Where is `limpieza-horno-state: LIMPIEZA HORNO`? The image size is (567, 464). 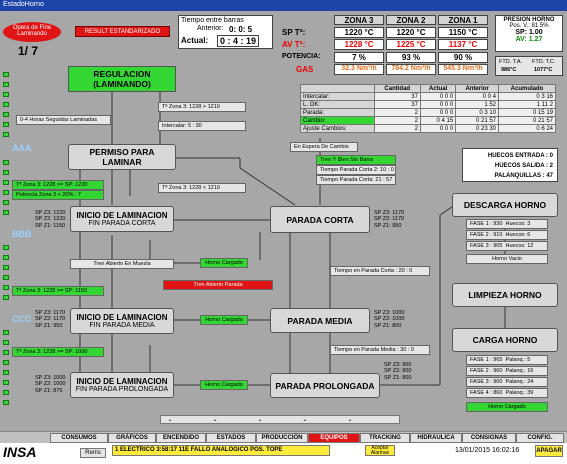 limpieza-horno-state: LIMPIEZA HORNO is located at coordinates (505, 295).